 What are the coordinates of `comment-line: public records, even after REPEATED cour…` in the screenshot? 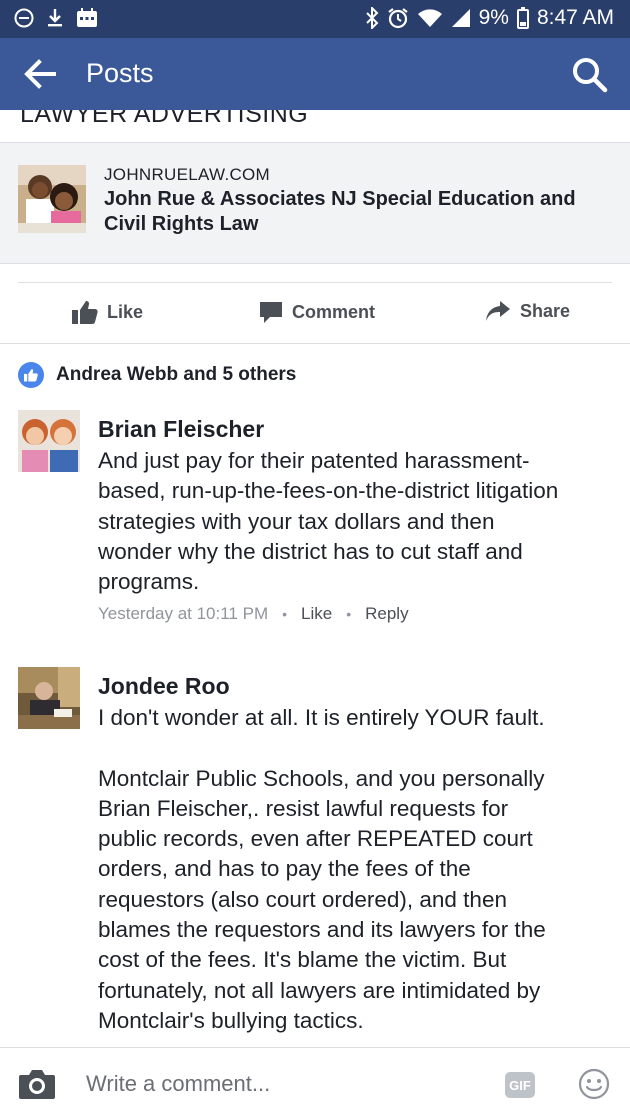 It's located at (315, 839).